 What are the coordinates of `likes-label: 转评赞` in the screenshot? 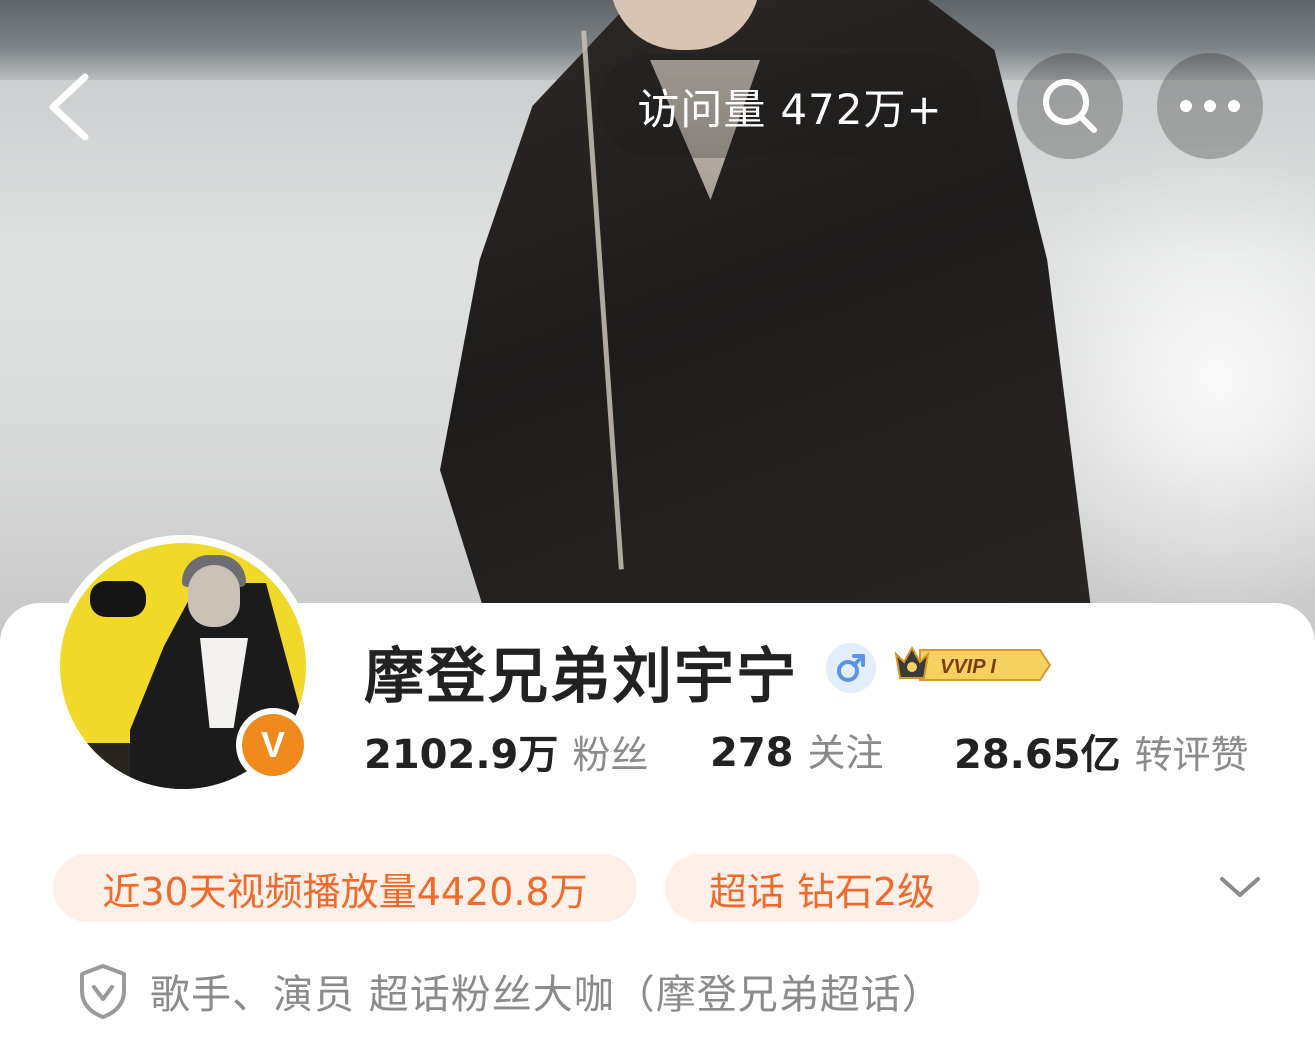 It's located at (1191, 755).